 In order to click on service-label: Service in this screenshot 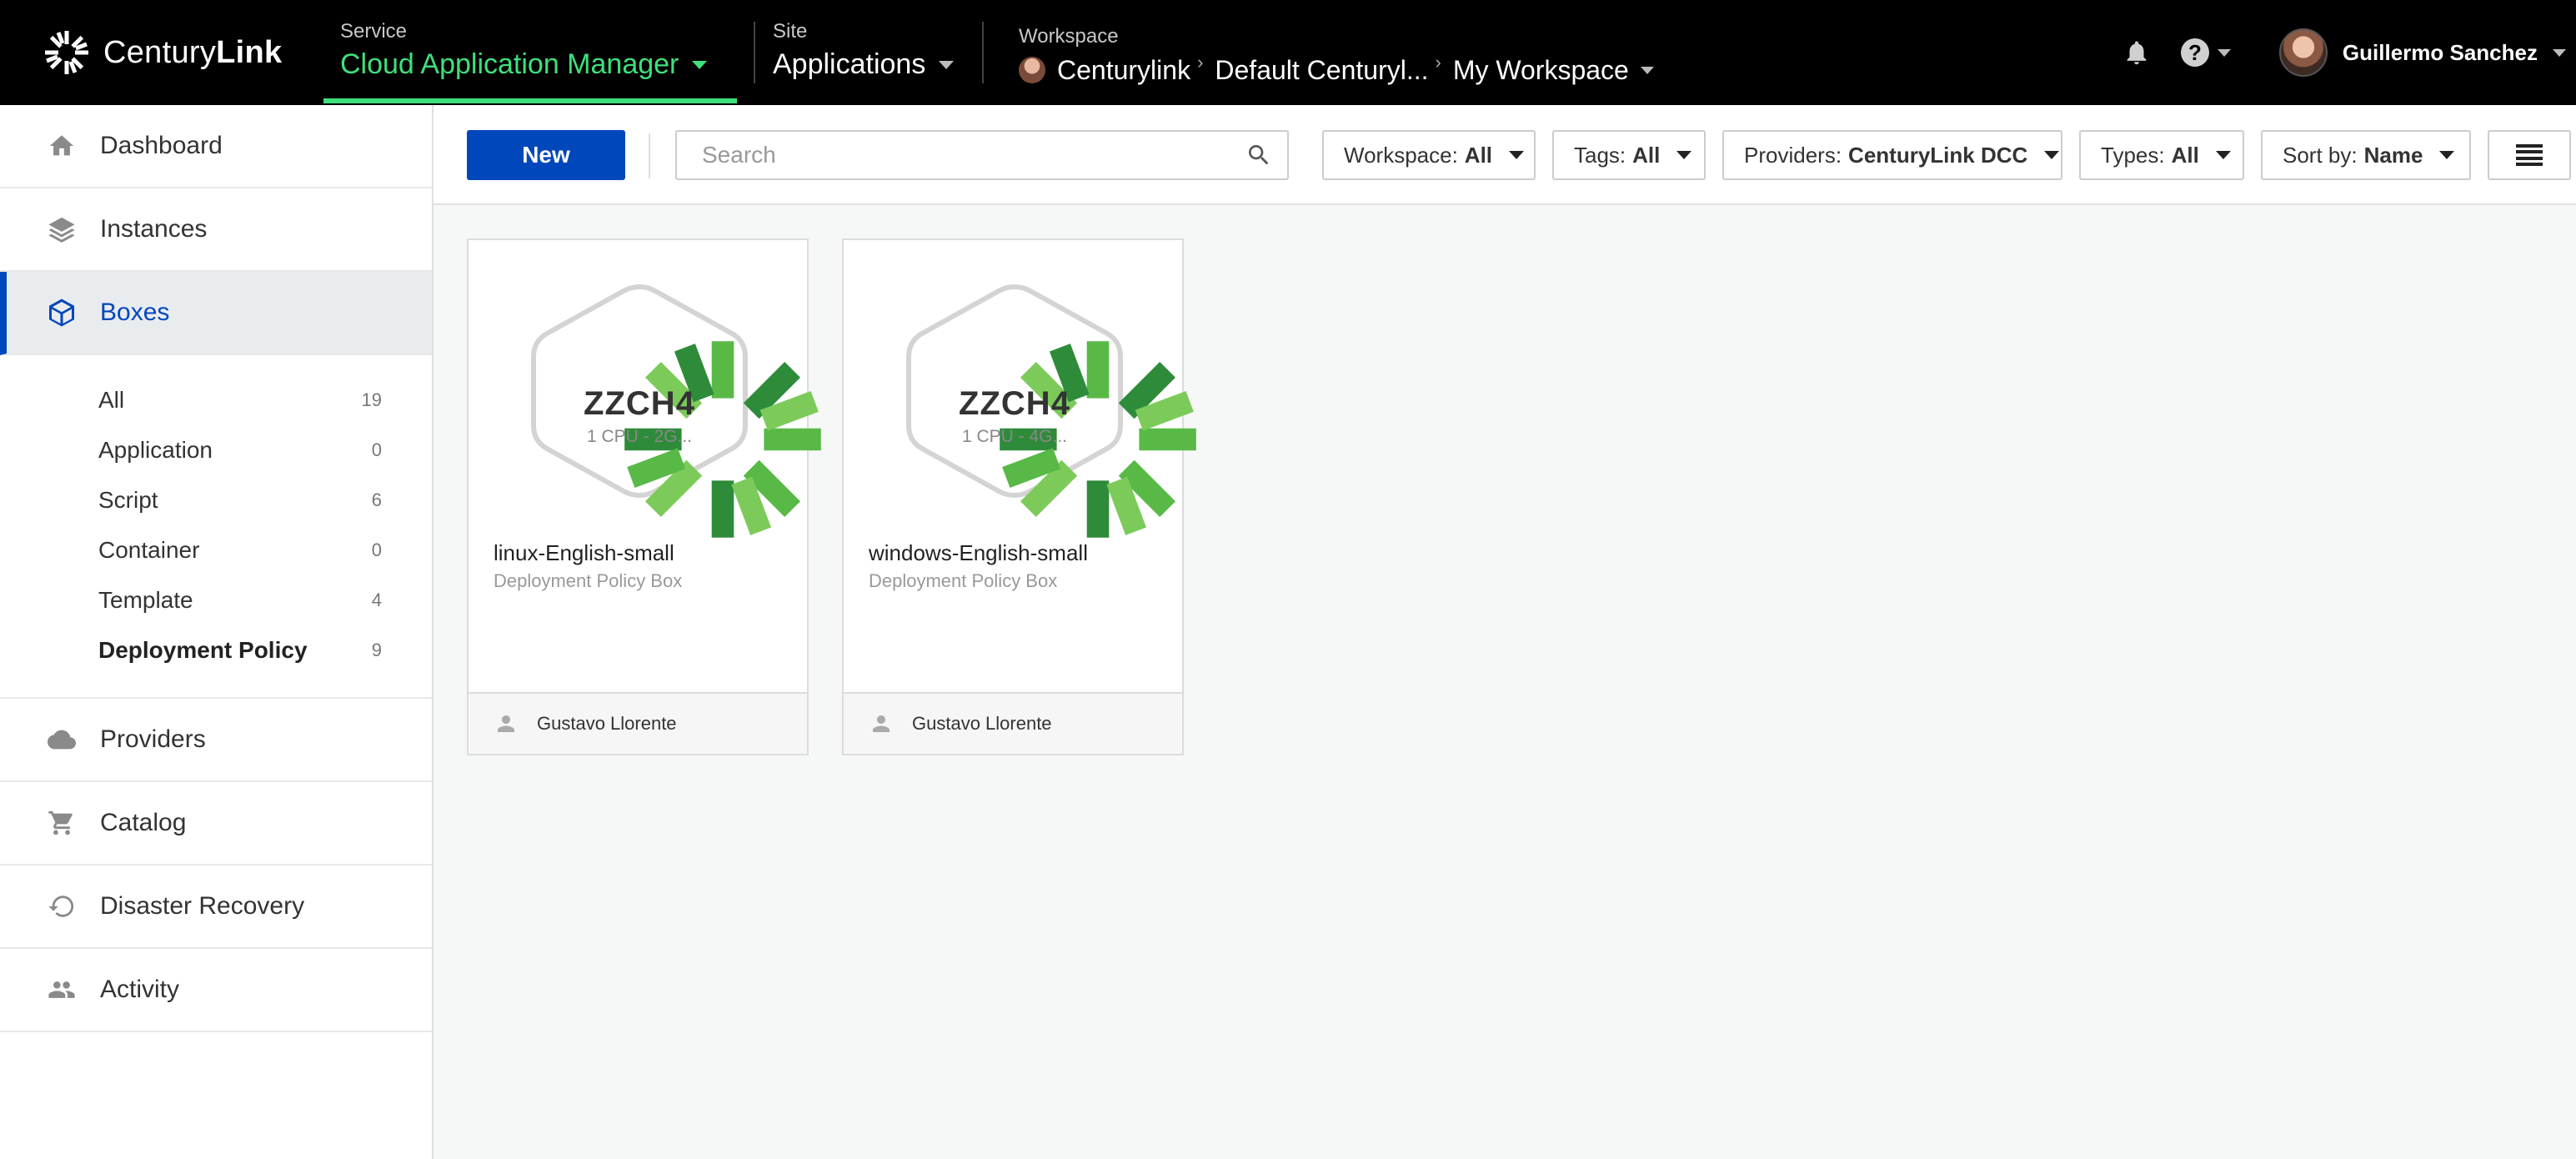, I will do `click(374, 31)`.